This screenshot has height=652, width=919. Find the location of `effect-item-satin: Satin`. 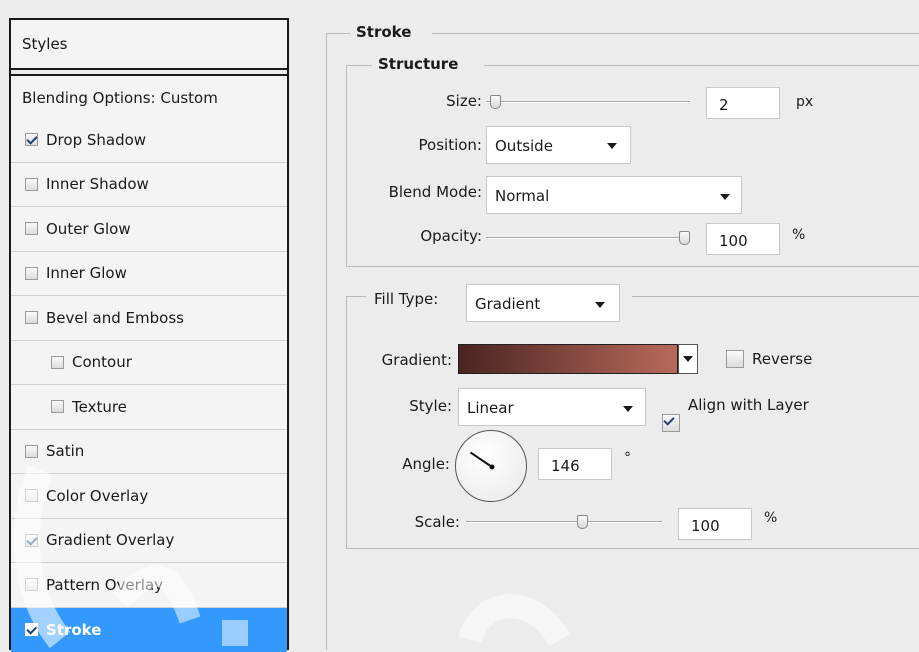

effect-item-satin: Satin is located at coordinates (149, 452).